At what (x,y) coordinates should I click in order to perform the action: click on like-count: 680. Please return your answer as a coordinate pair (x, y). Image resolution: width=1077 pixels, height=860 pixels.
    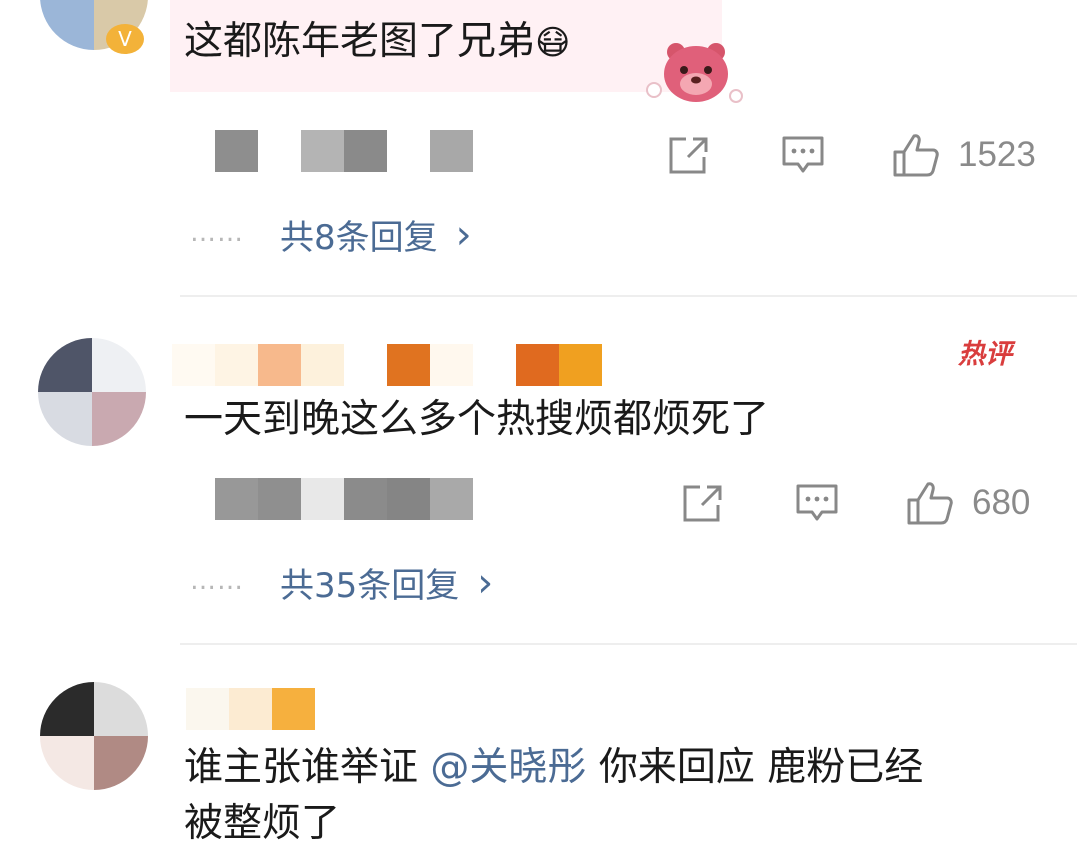
    Looking at the image, I should click on (1001, 502).